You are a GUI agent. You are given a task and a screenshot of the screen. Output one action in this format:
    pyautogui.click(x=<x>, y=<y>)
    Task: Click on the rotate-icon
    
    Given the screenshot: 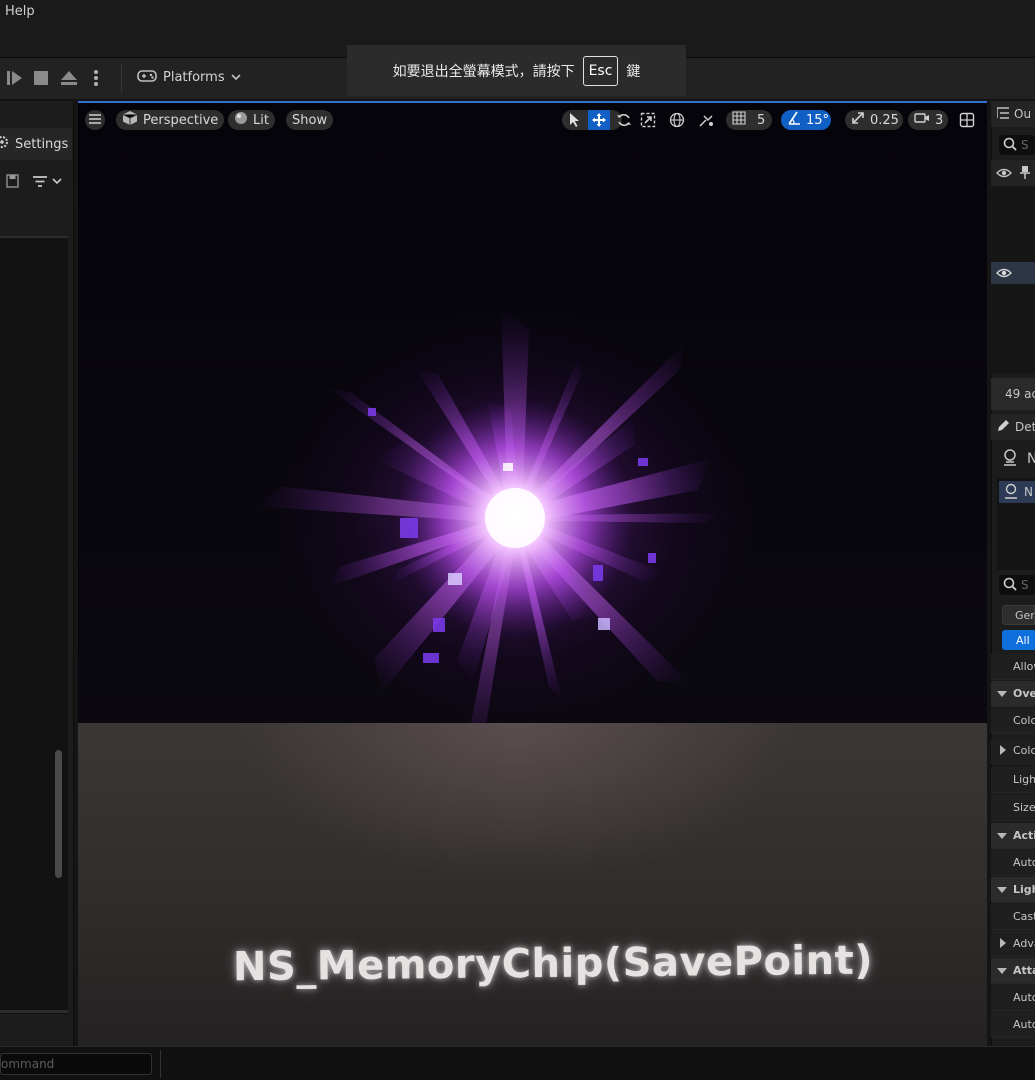 What is the action you would take?
    pyautogui.click(x=624, y=121)
    